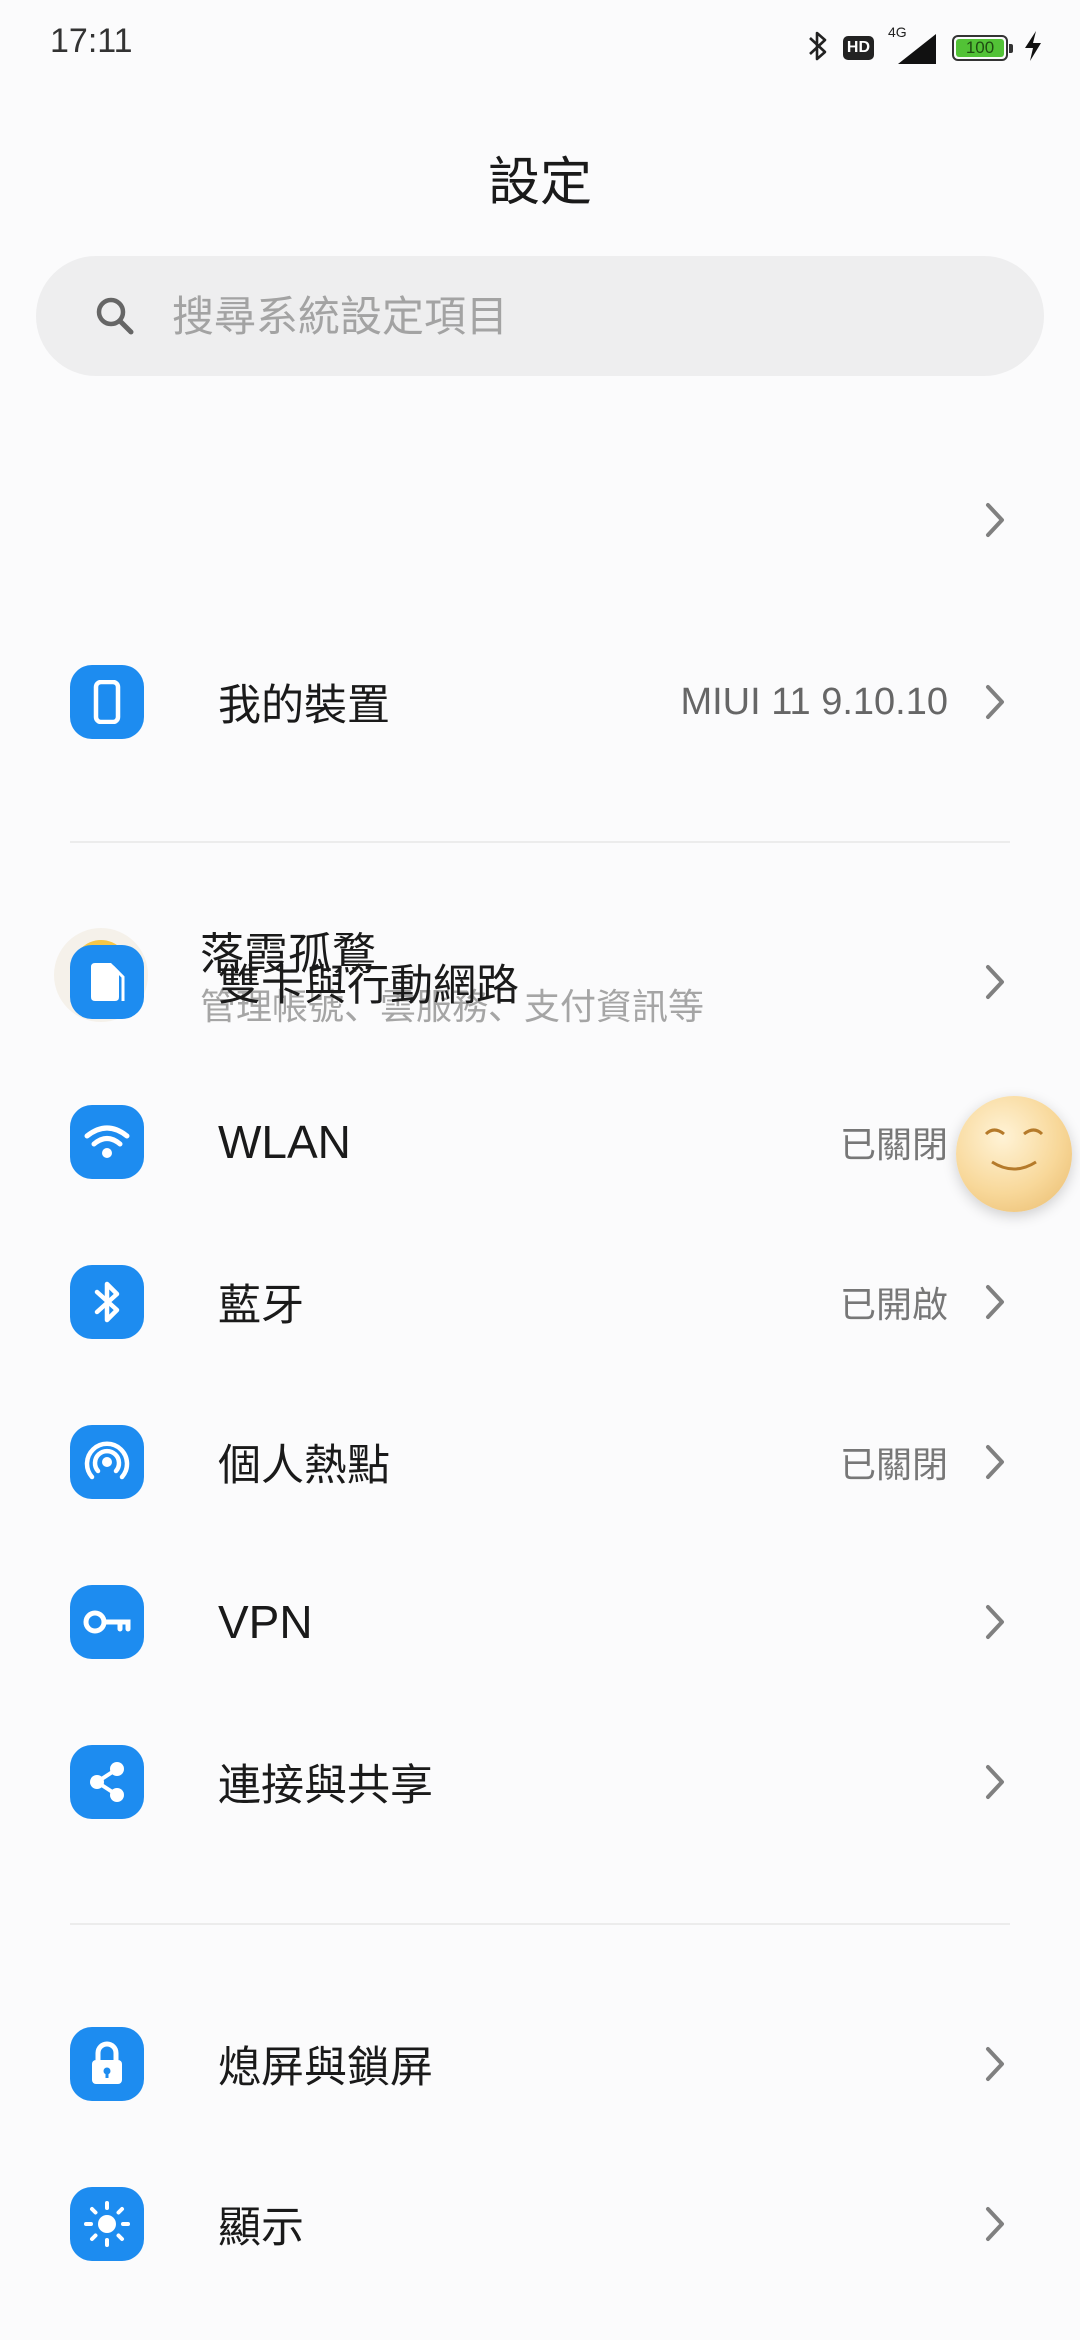 This screenshot has width=1080, height=2340. I want to click on sim-card-icon, so click(107, 982).